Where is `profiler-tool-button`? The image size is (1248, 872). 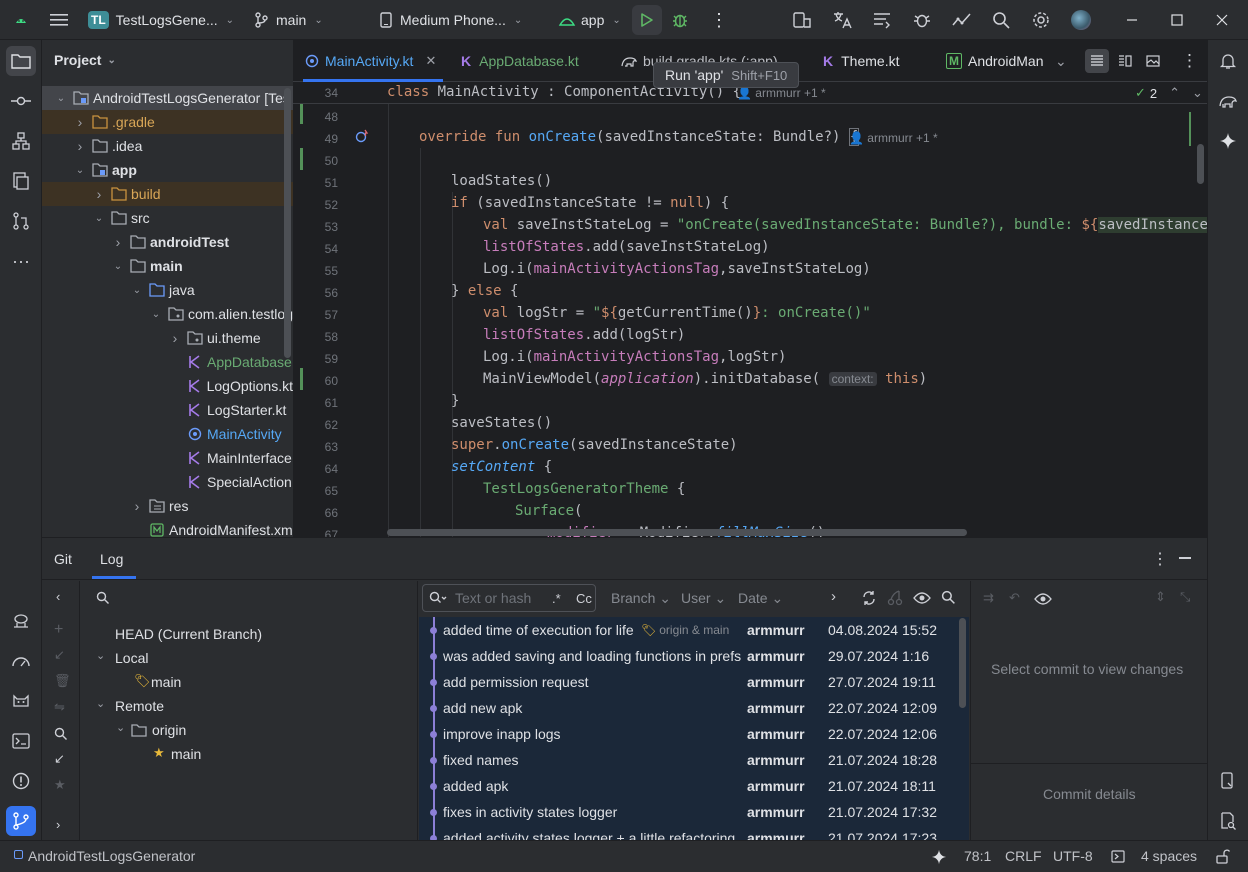
profiler-tool-button is located at coordinates (21, 661).